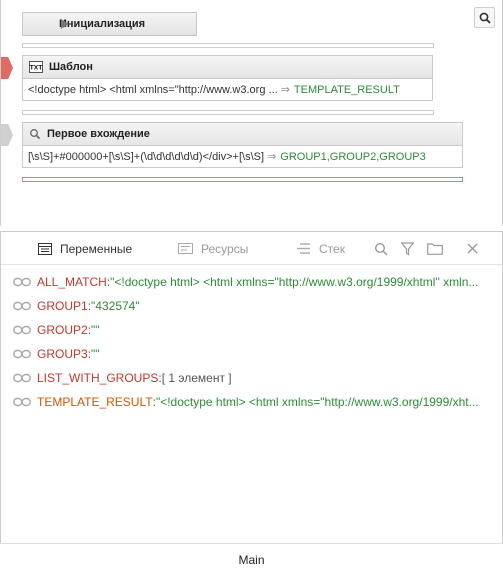 This screenshot has width=503, height=576. Describe the element at coordinates (45, 248) in the screenshot. I see `variables-icon` at that location.